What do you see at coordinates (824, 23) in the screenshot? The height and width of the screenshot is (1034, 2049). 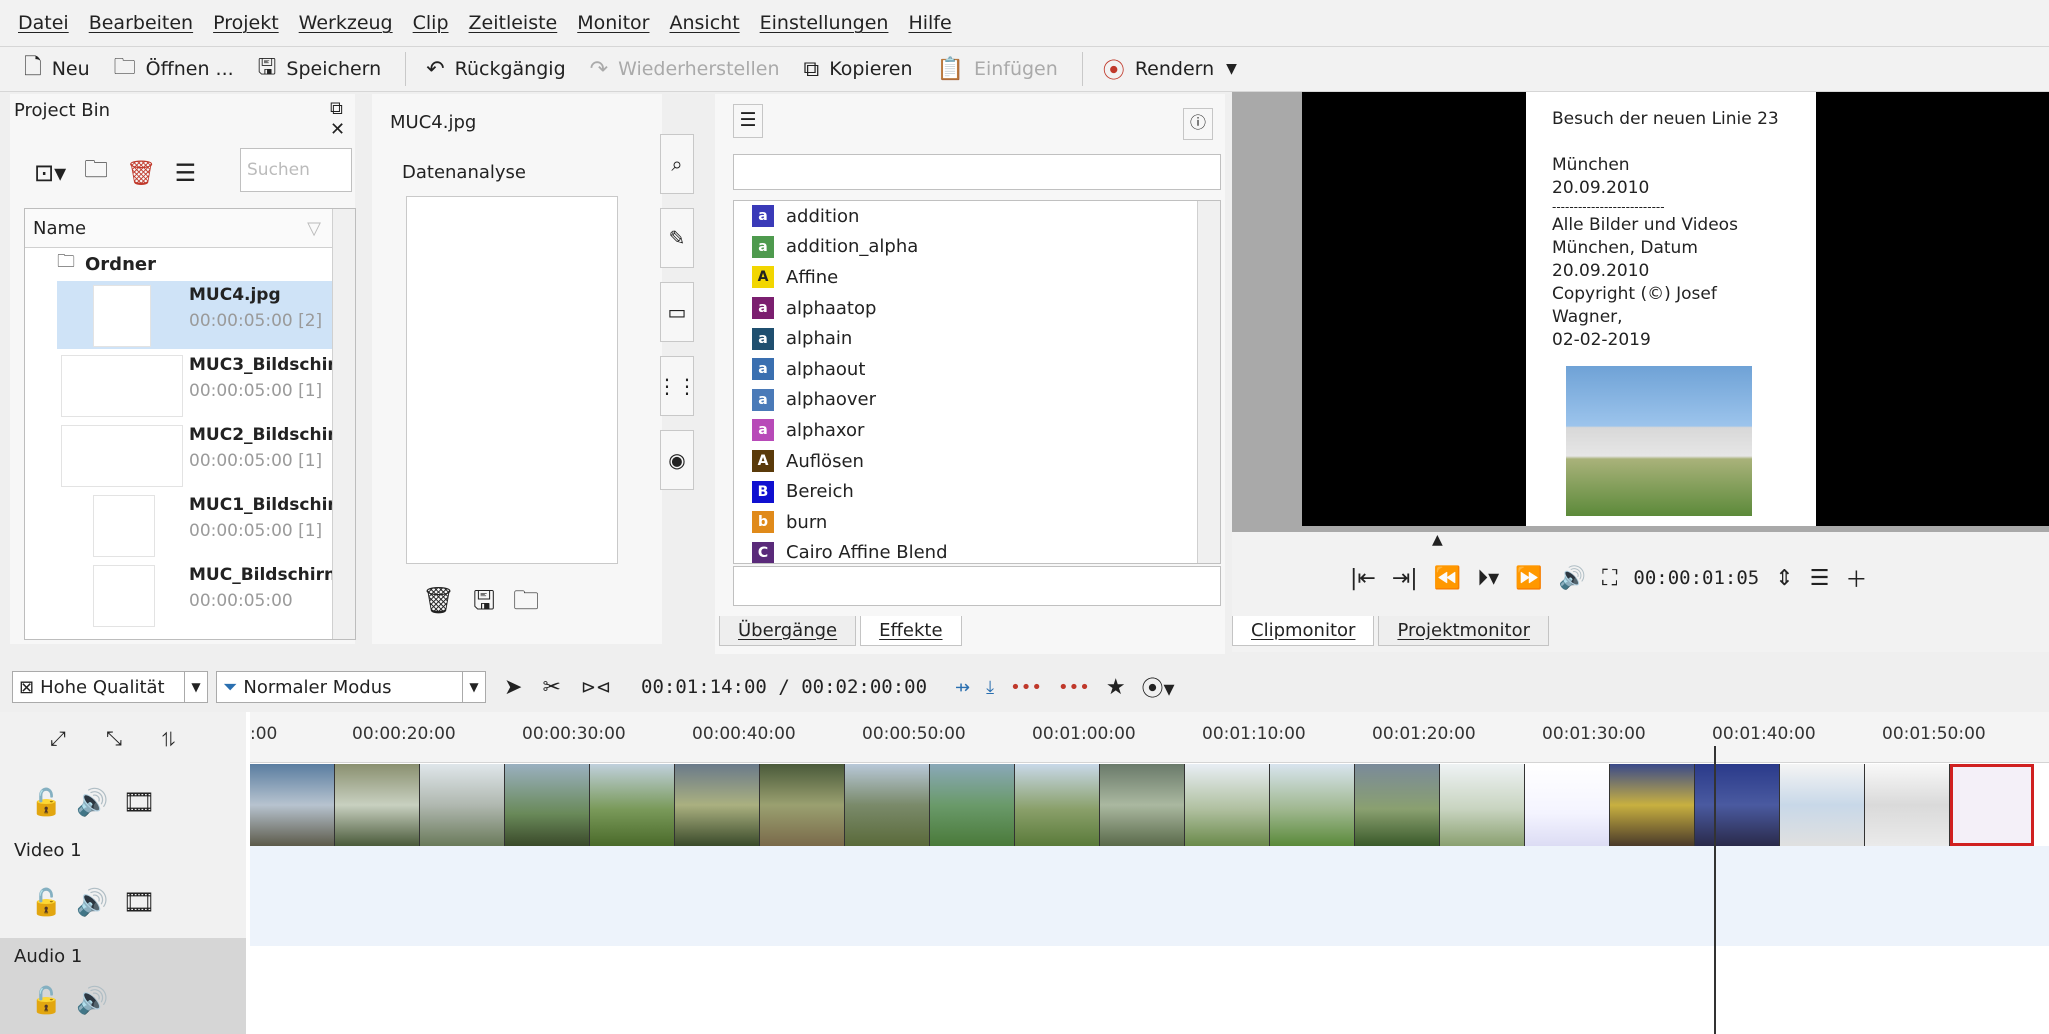 I see `menu-einstellungen: Einstellungen` at bounding box center [824, 23].